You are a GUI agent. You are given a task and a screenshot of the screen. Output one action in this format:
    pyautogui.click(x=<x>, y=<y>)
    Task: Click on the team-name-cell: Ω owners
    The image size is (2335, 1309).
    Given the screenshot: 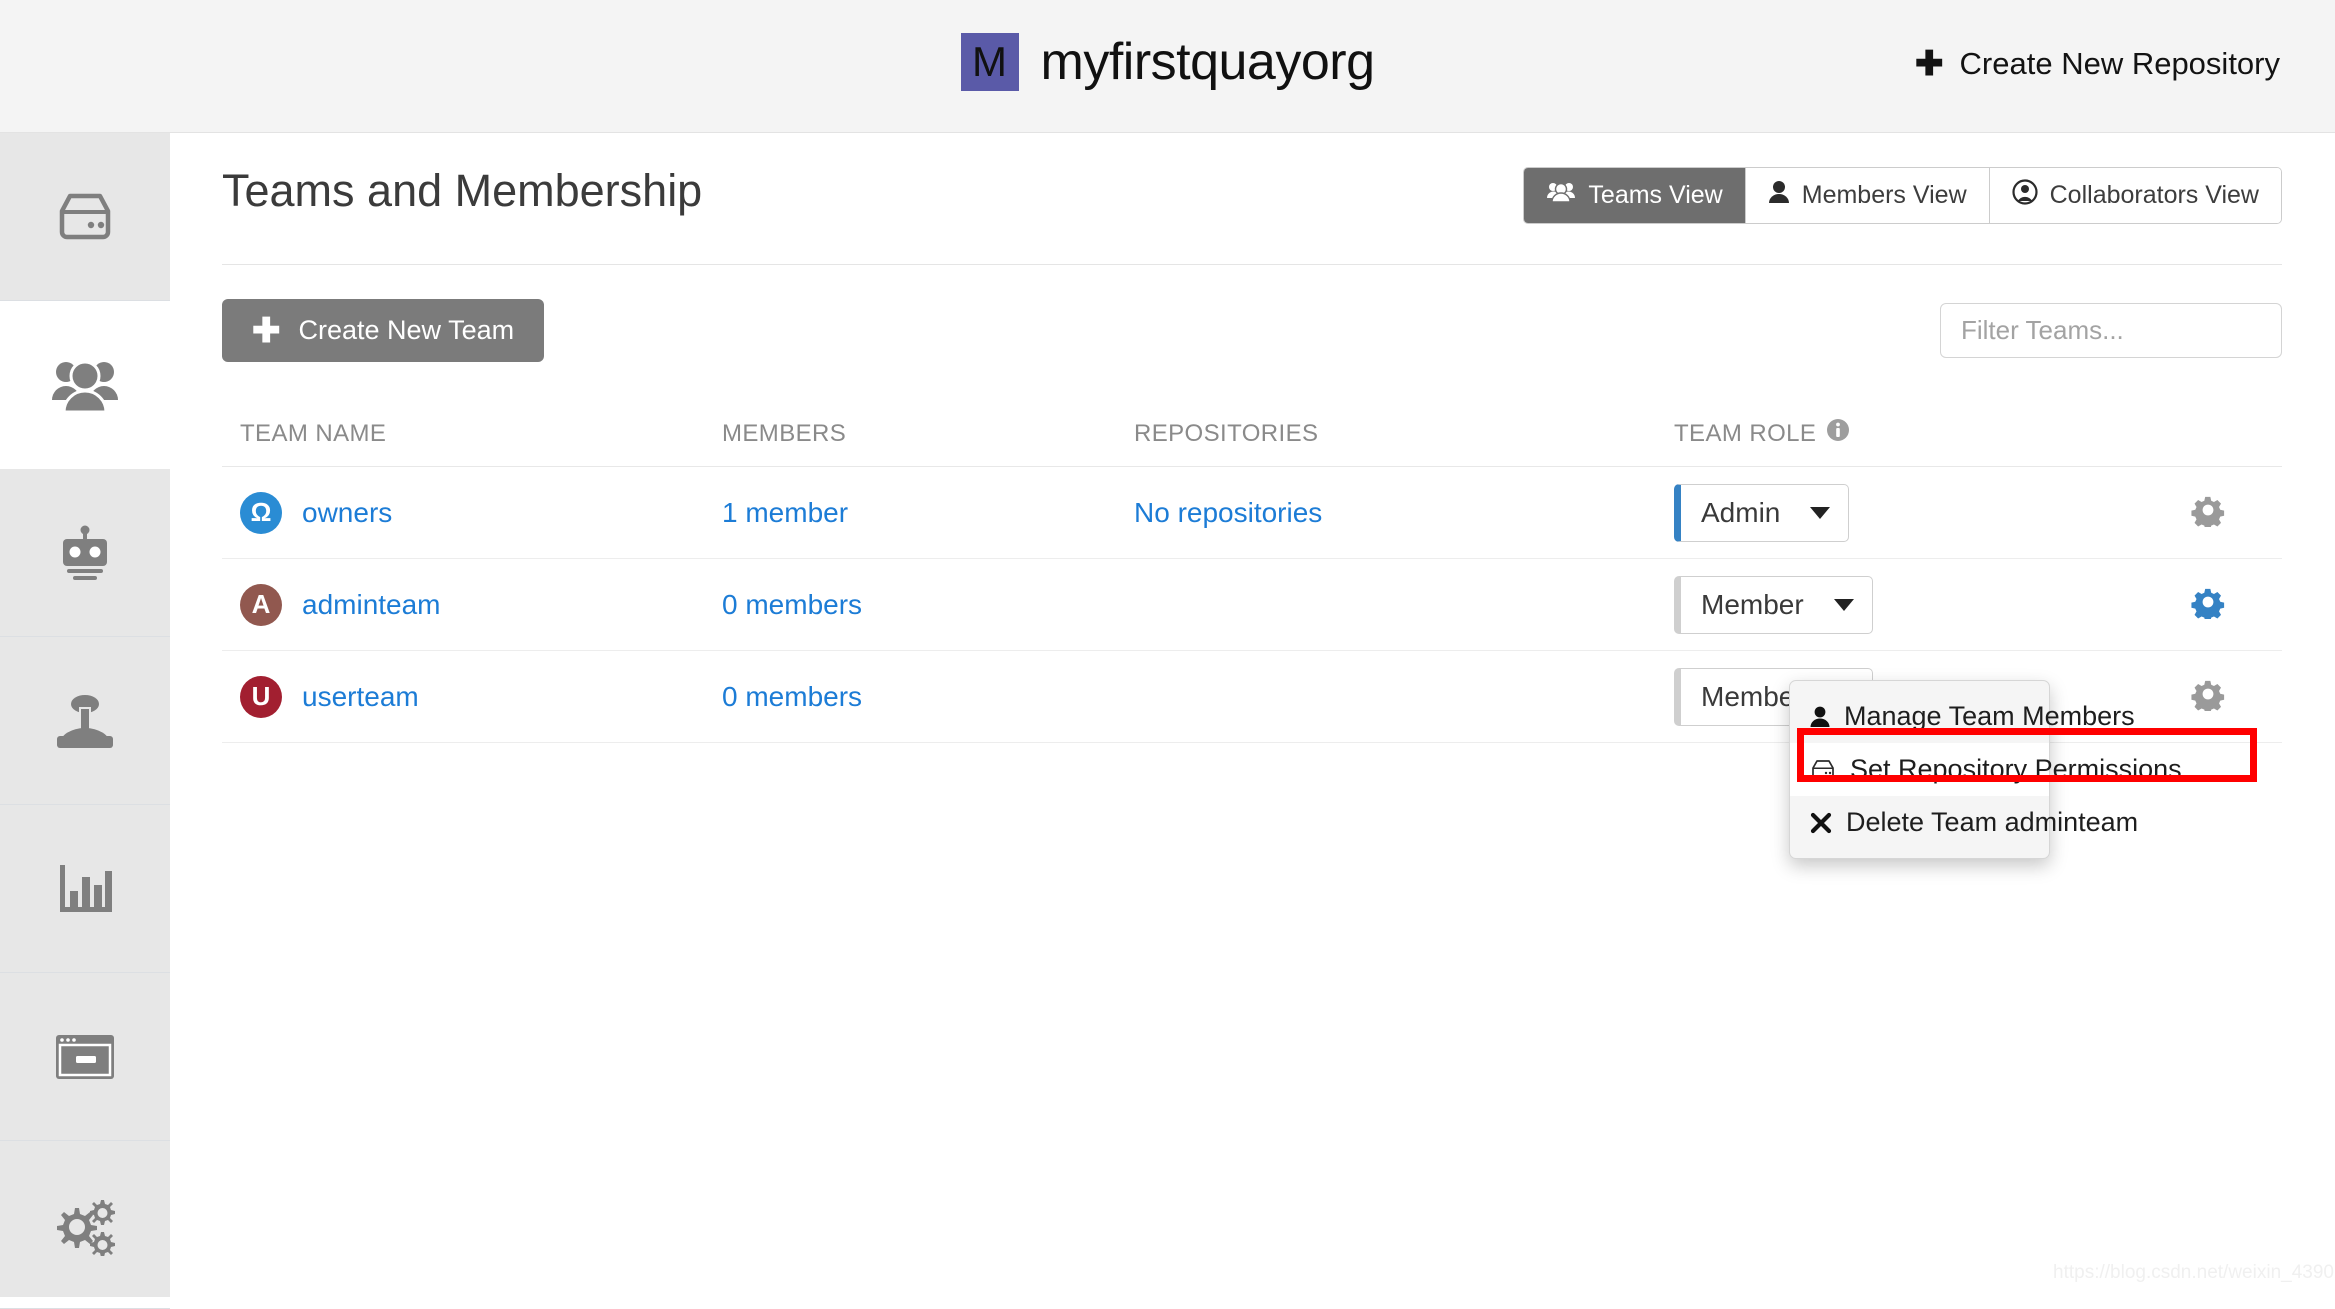 What is the action you would take?
    pyautogui.click(x=472, y=512)
    